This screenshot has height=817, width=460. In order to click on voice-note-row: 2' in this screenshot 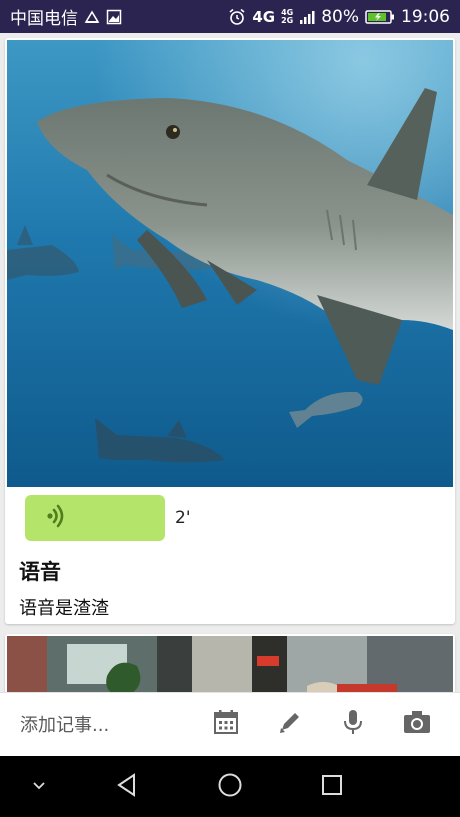, I will do `click(108, 518)`.